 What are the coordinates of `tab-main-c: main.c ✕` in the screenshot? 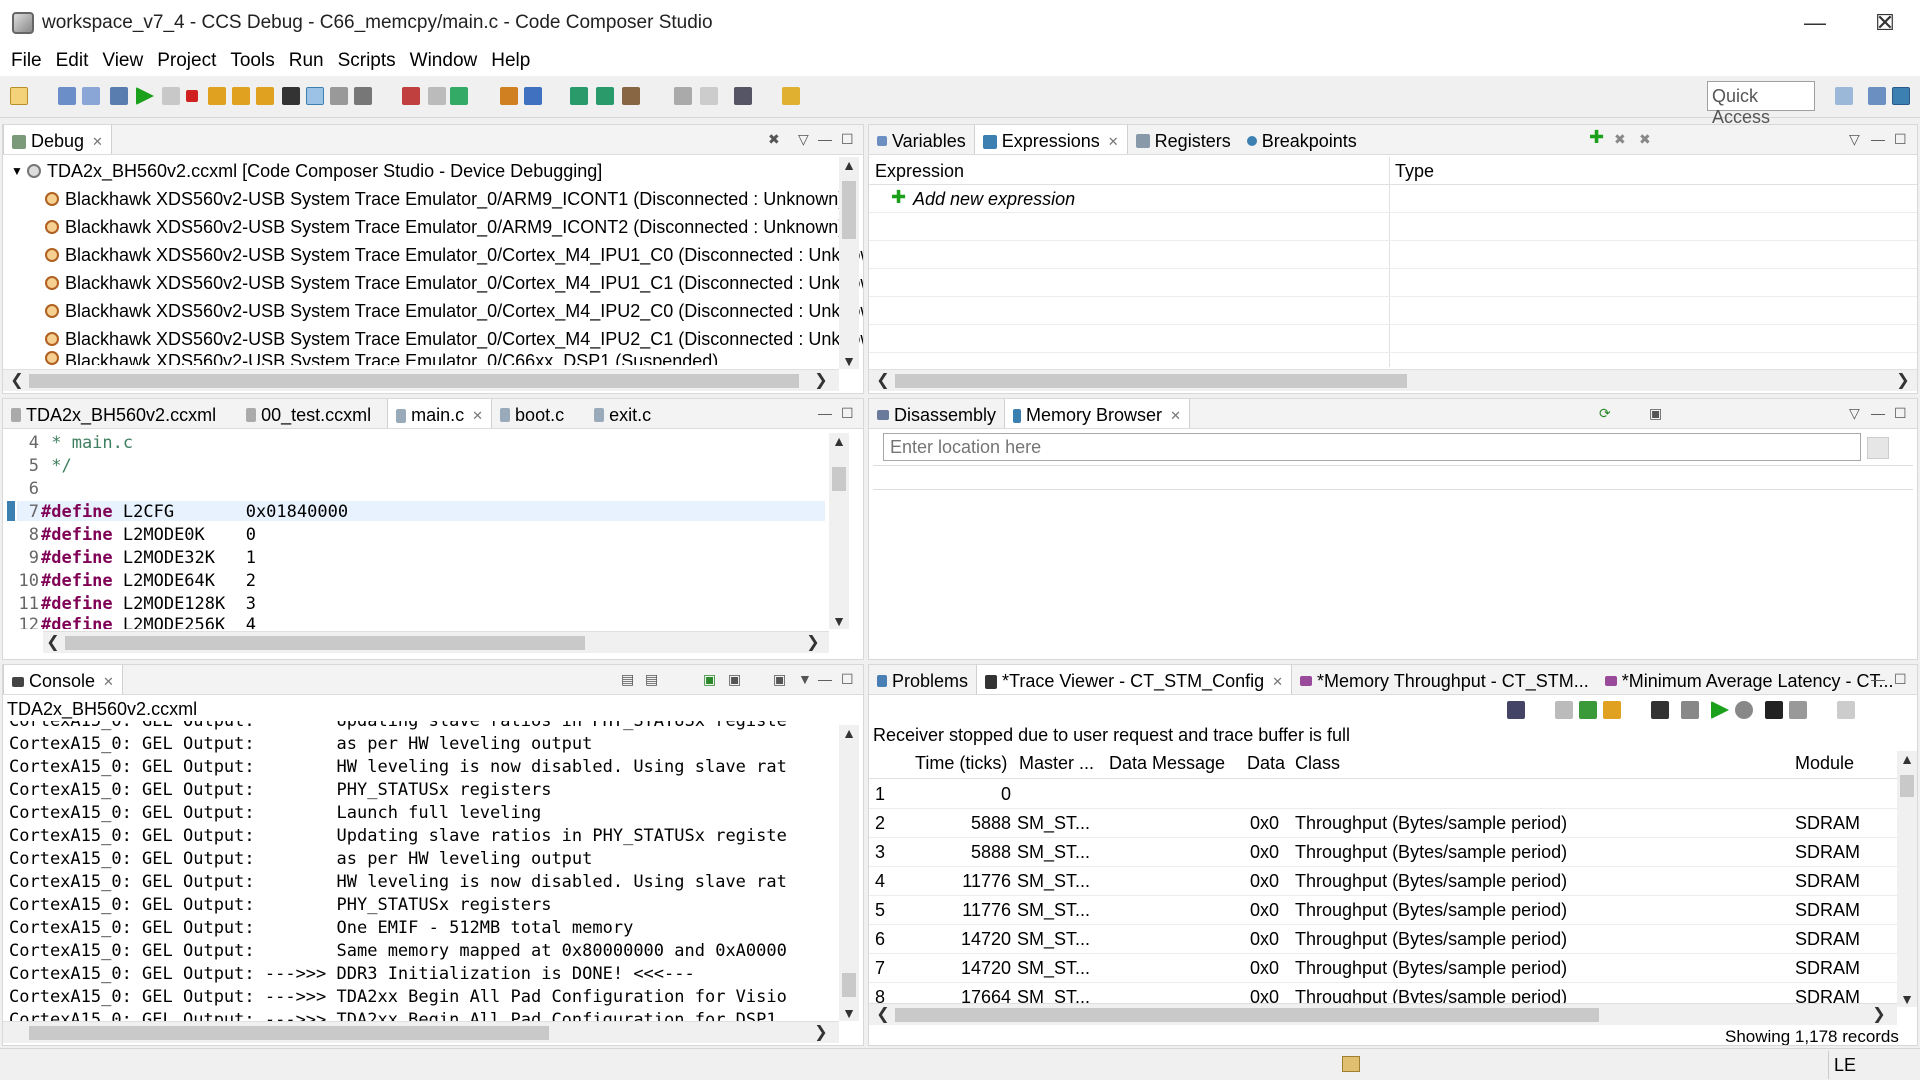 It's located at (440, 413).